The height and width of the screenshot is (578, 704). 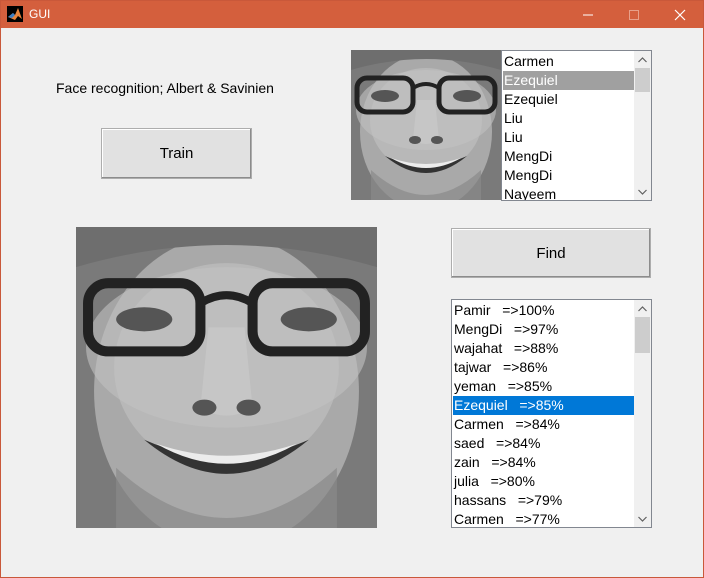 I want to click on window-title: GUI, so click(x=40, y=14).